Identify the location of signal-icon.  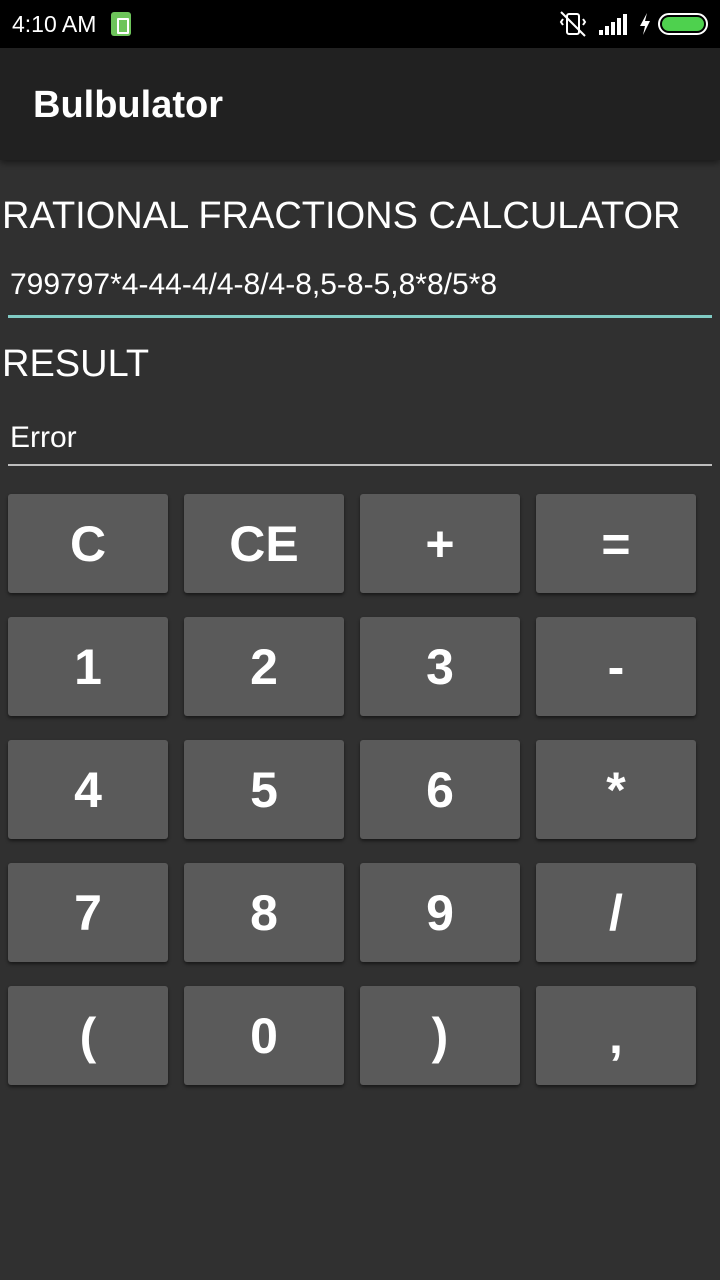
(613, 24).